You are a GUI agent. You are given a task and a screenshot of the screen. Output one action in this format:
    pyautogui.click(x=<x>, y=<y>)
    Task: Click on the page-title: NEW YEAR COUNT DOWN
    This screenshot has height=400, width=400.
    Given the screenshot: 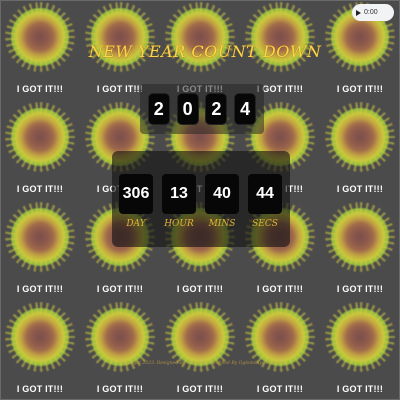 What is the action you would take?
    pyautogui.click(x=205, y=51)
    